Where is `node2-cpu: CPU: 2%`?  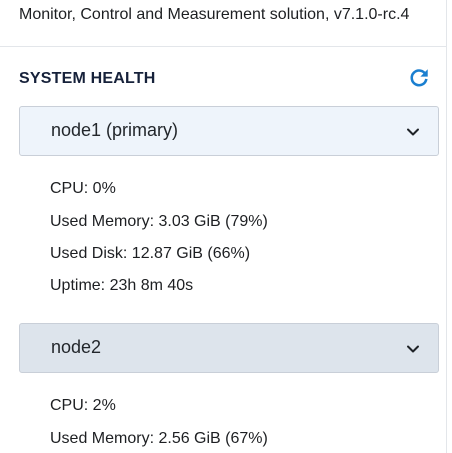 node2-cpu: CPU: 2% is located at coordinates (83, 405).